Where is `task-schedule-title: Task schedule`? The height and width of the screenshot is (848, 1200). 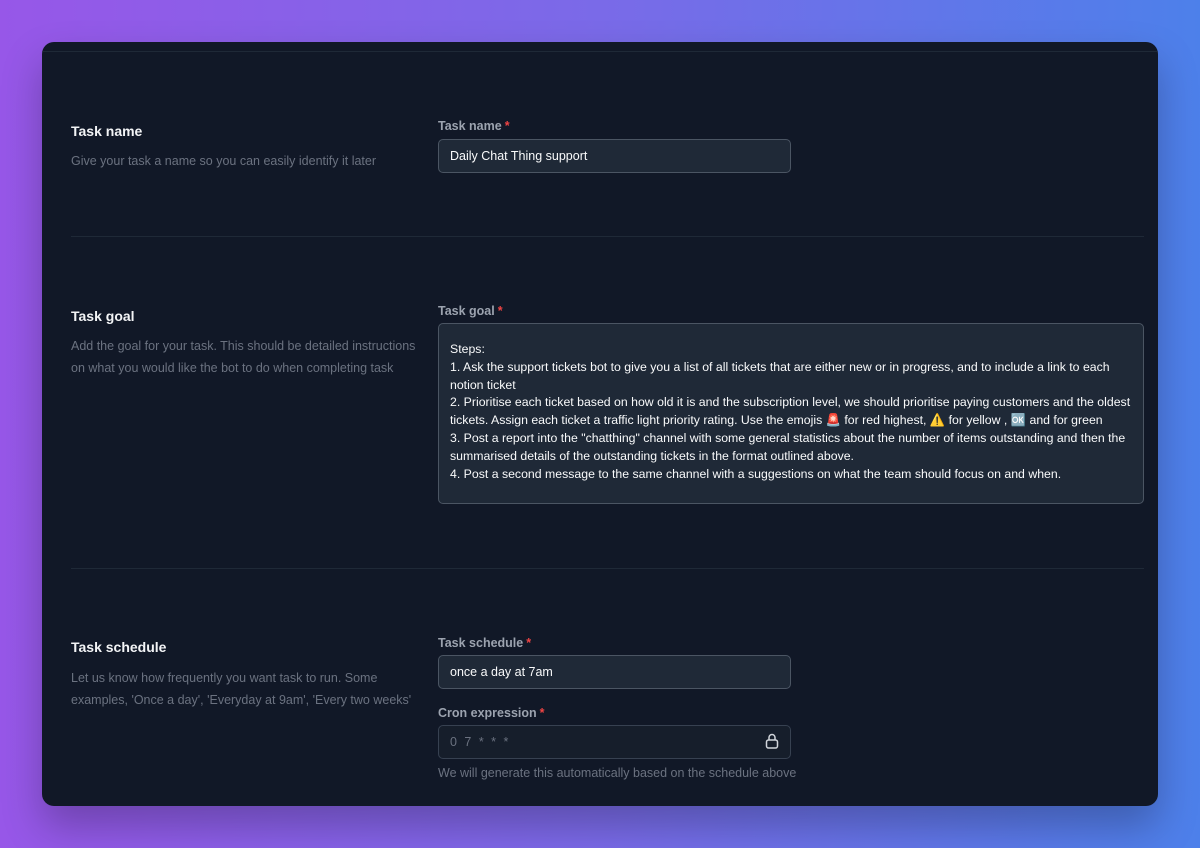
task-schedule-title: Task schedule is located at coordinates (119, 647).